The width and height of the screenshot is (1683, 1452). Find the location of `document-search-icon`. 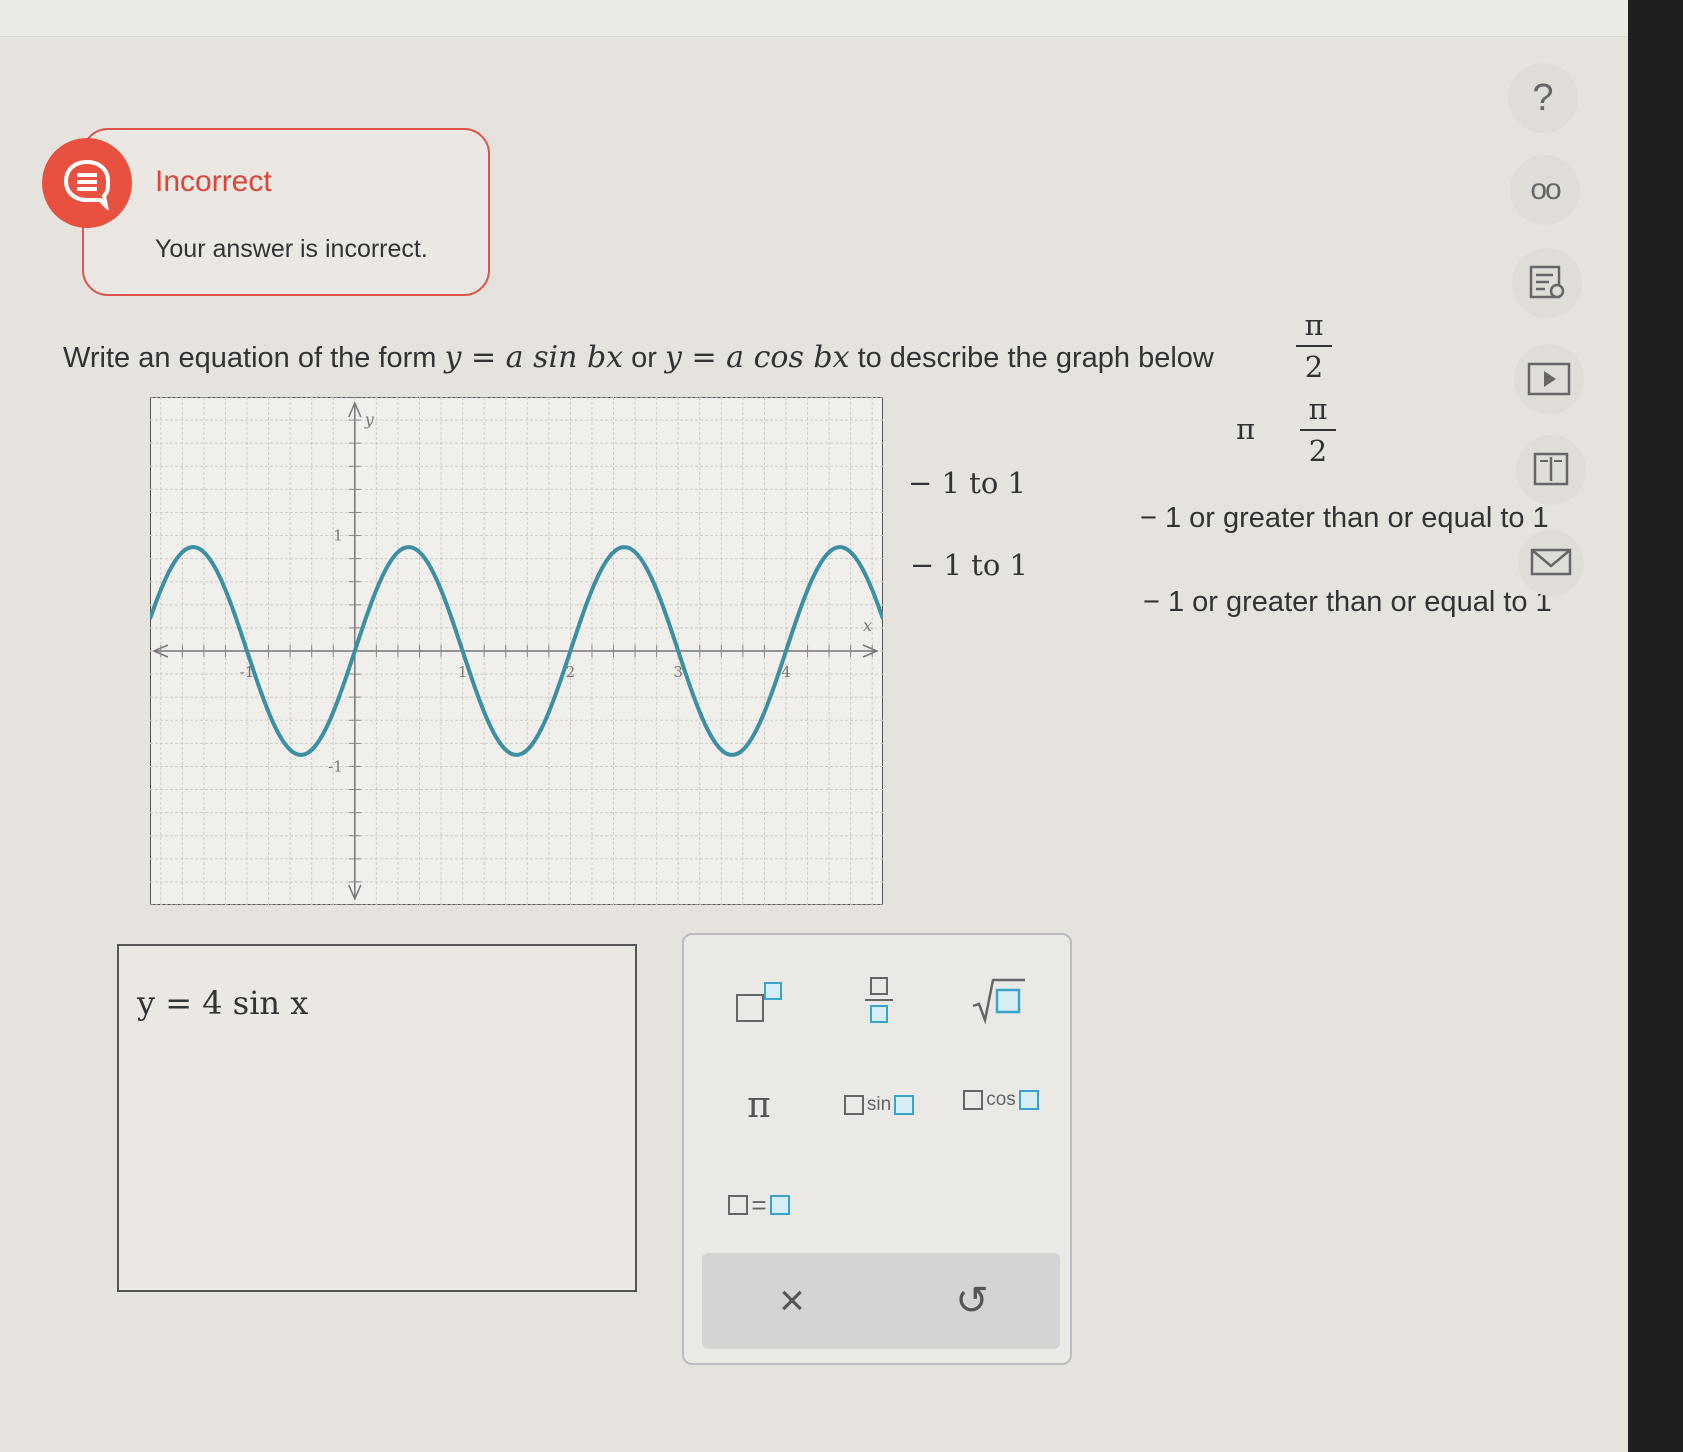

document-search-icon is located at coordinates (1547, 282).